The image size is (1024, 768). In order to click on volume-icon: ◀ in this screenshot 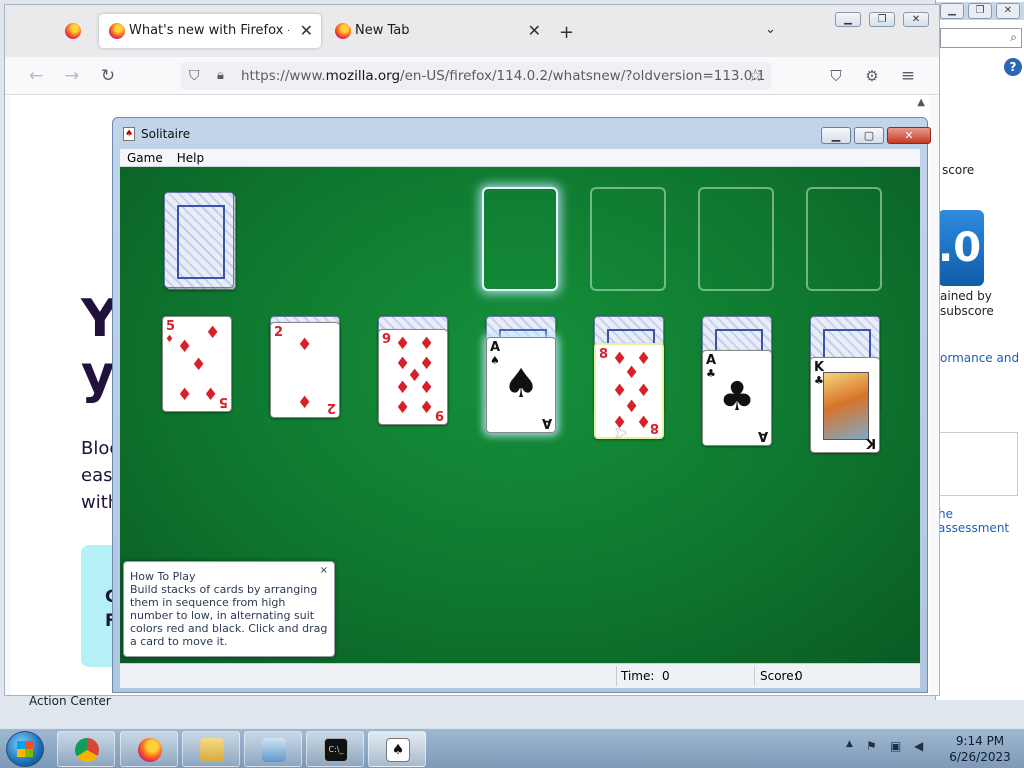, I will do `click(918, 746)`.